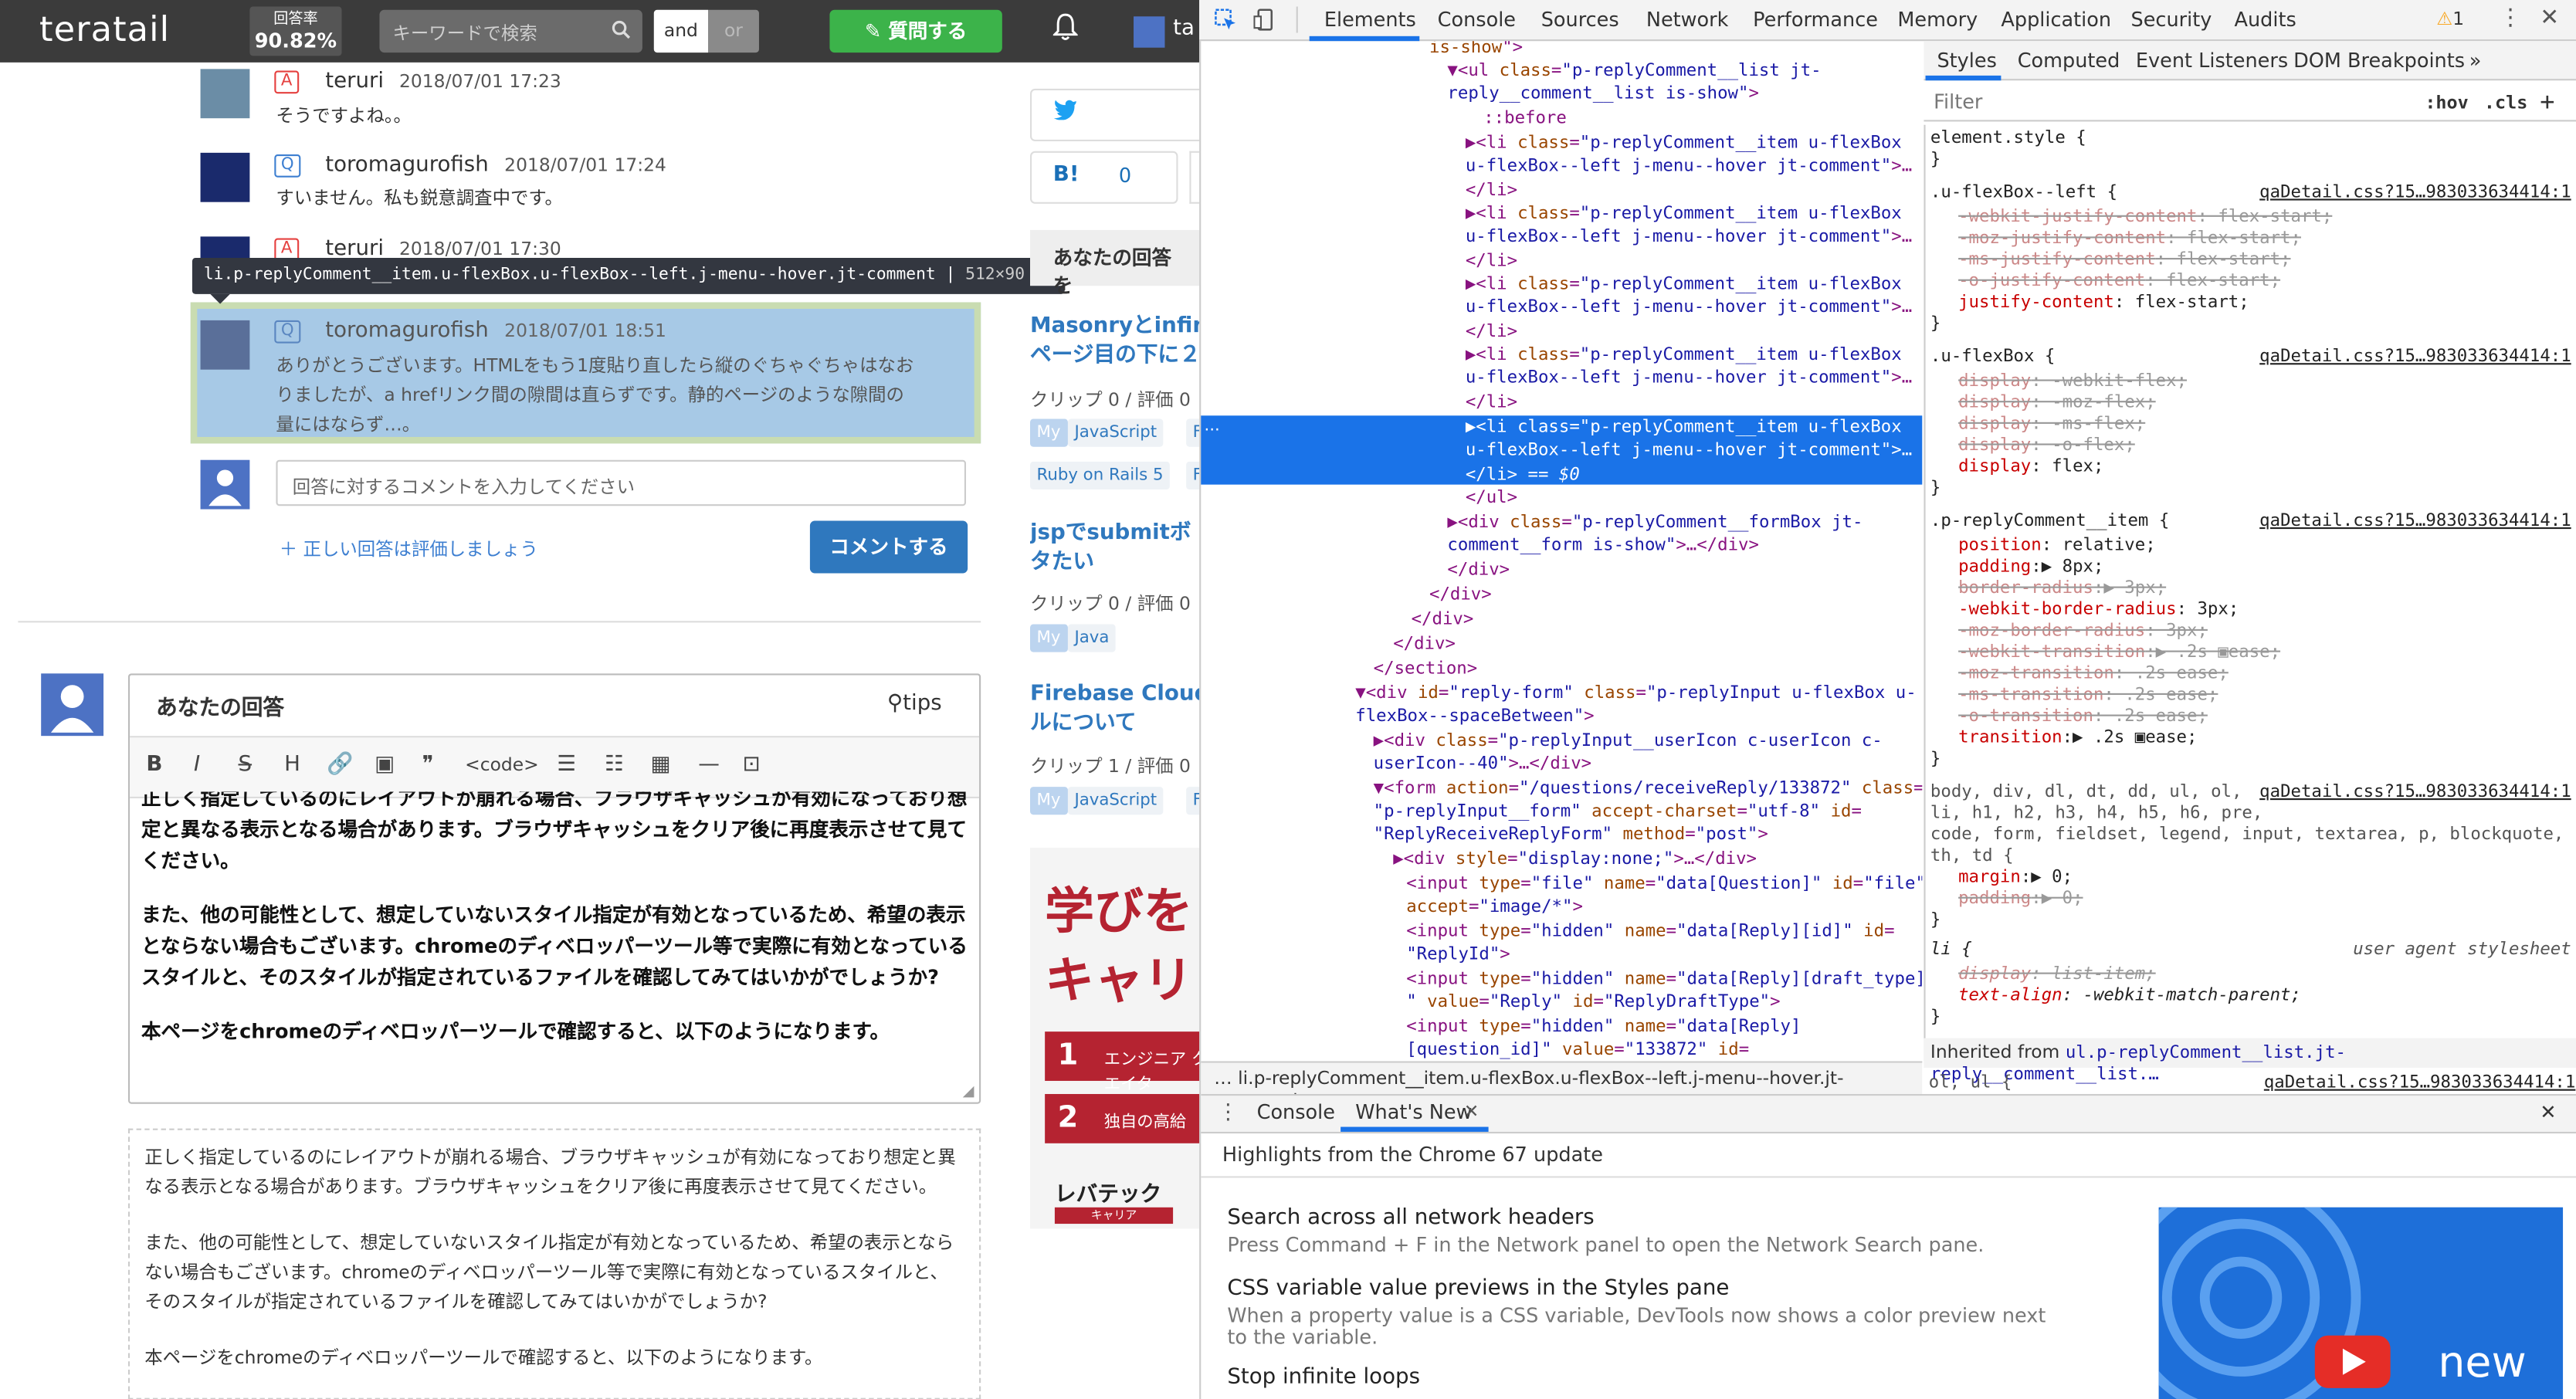 The image size is (2576, 1399). Describe the element at coordinates (1100, 475) in the screenshot. I see `tag-rails: Ruby on Rails 5` at that location.